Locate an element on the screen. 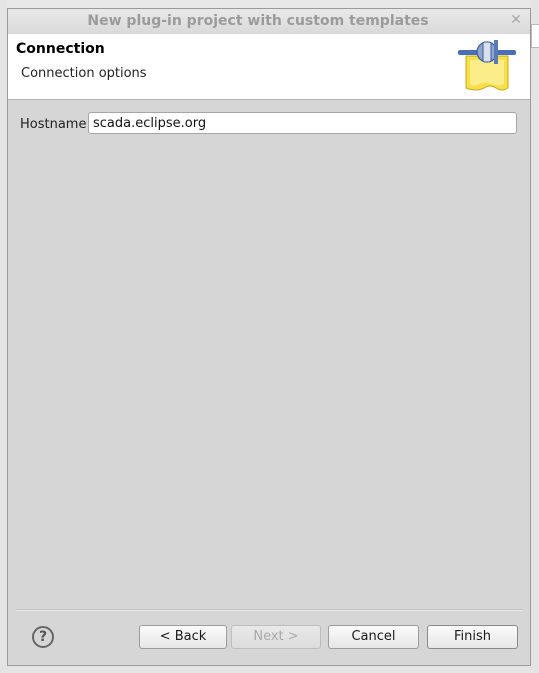 The image size is (539, 673). cancel-button: Cancel is located at coordinates (373, 637).